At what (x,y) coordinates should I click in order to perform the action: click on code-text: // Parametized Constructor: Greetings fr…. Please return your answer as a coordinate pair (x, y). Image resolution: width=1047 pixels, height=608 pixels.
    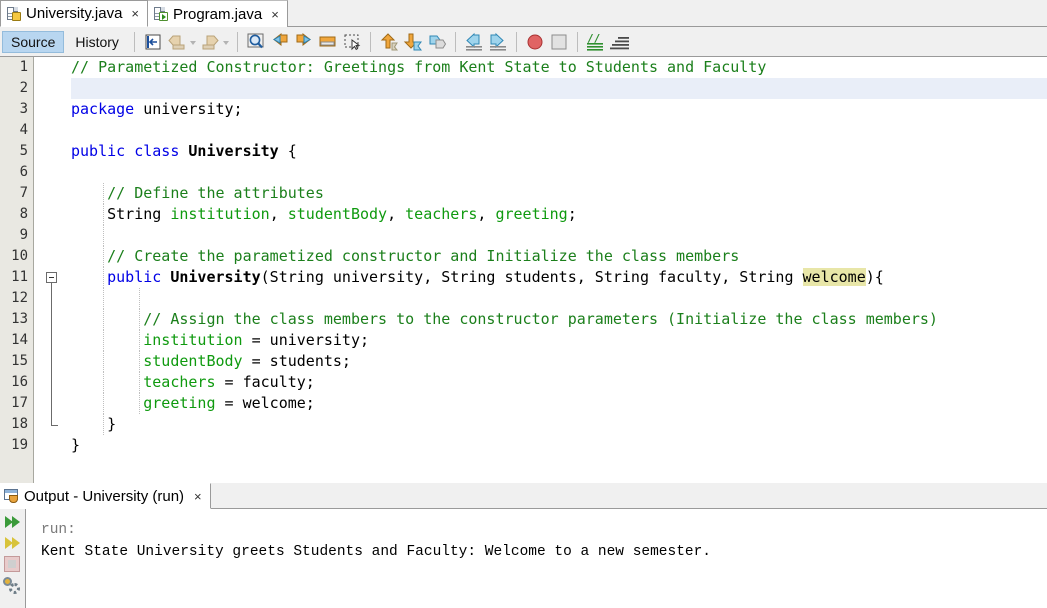
    Looking at the image, I should click on (559, 67).